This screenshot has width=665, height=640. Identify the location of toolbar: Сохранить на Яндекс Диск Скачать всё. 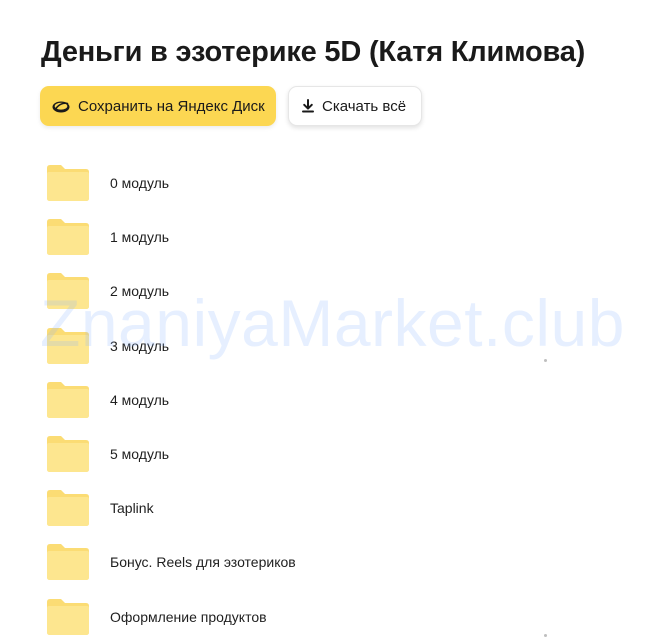
(231, 106).